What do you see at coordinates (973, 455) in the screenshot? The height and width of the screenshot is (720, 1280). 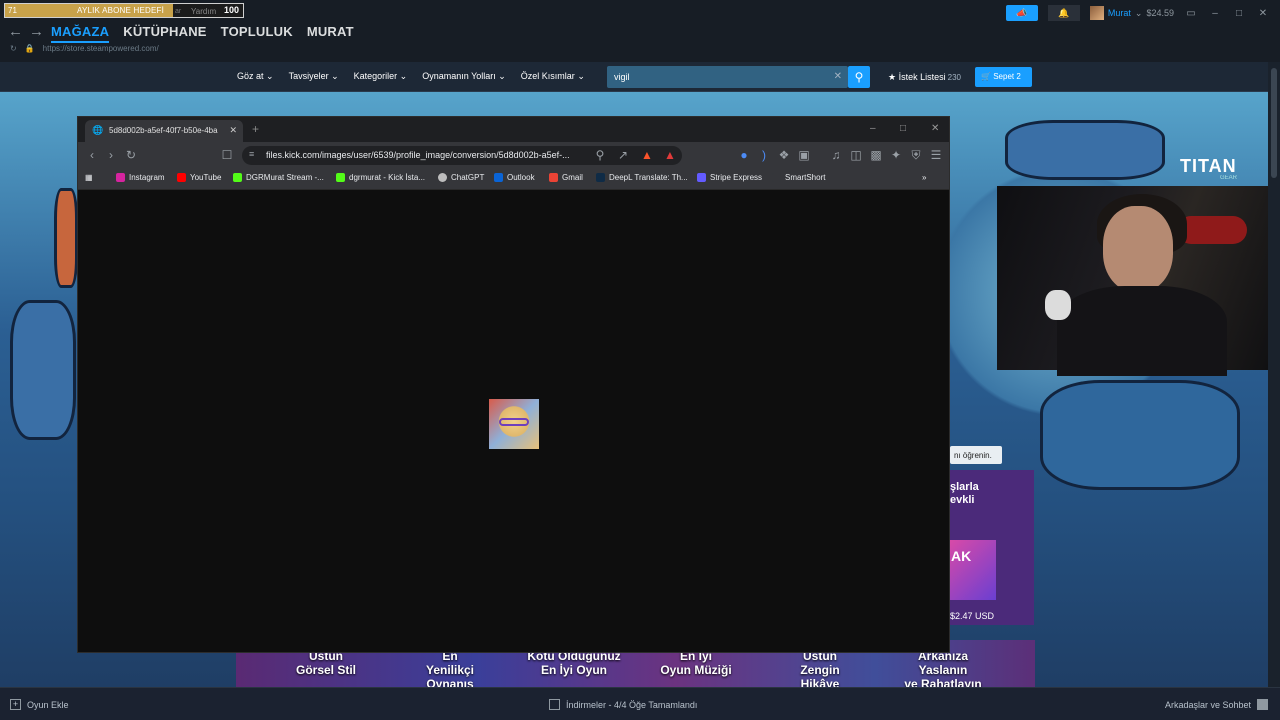 I see `learn-more-label: nı öğrenin.` at bounding box center [973, 455].